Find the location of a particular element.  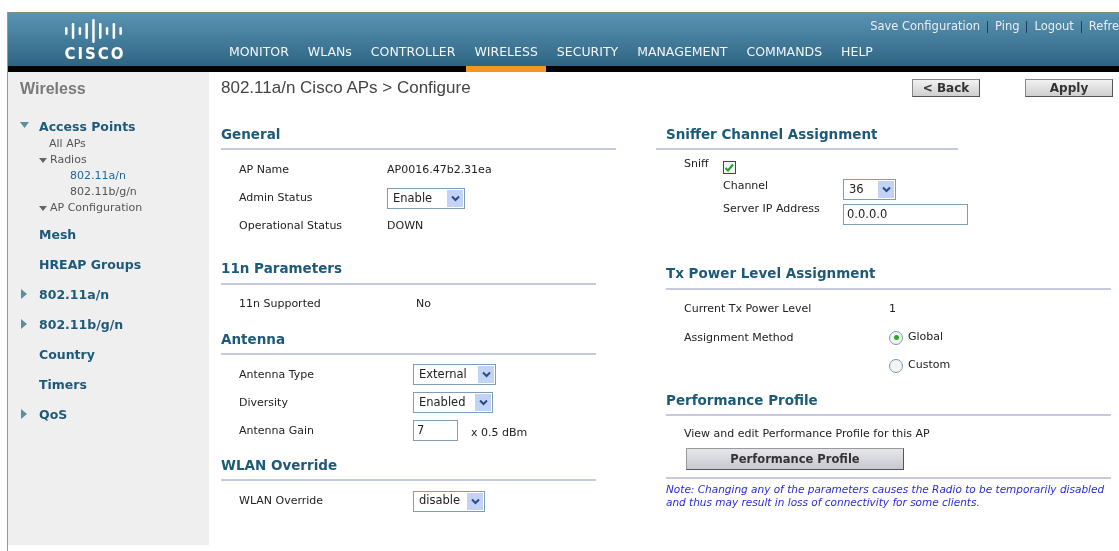

apply-button: Apply is located at coordinates (1069, 88).